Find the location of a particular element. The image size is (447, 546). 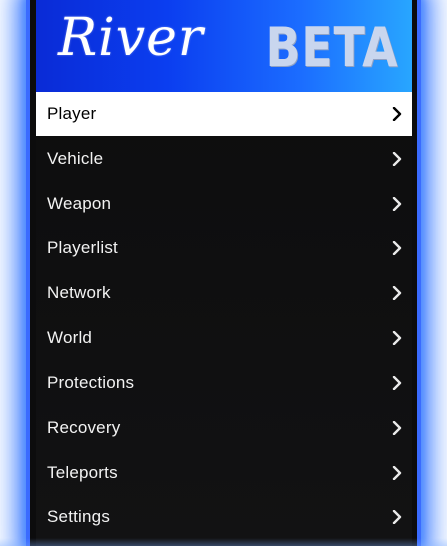

menu-item-recovery: Recovery is located at coordinates (224, 428).